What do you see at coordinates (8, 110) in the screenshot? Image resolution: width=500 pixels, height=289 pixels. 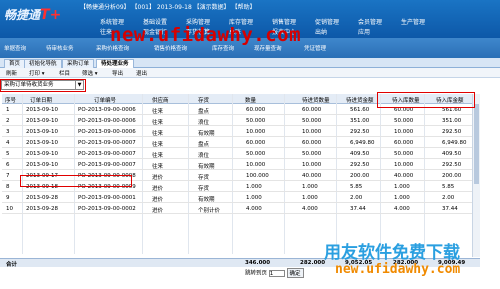 I see `cell-no: 1` at bounding box center [8, 110].